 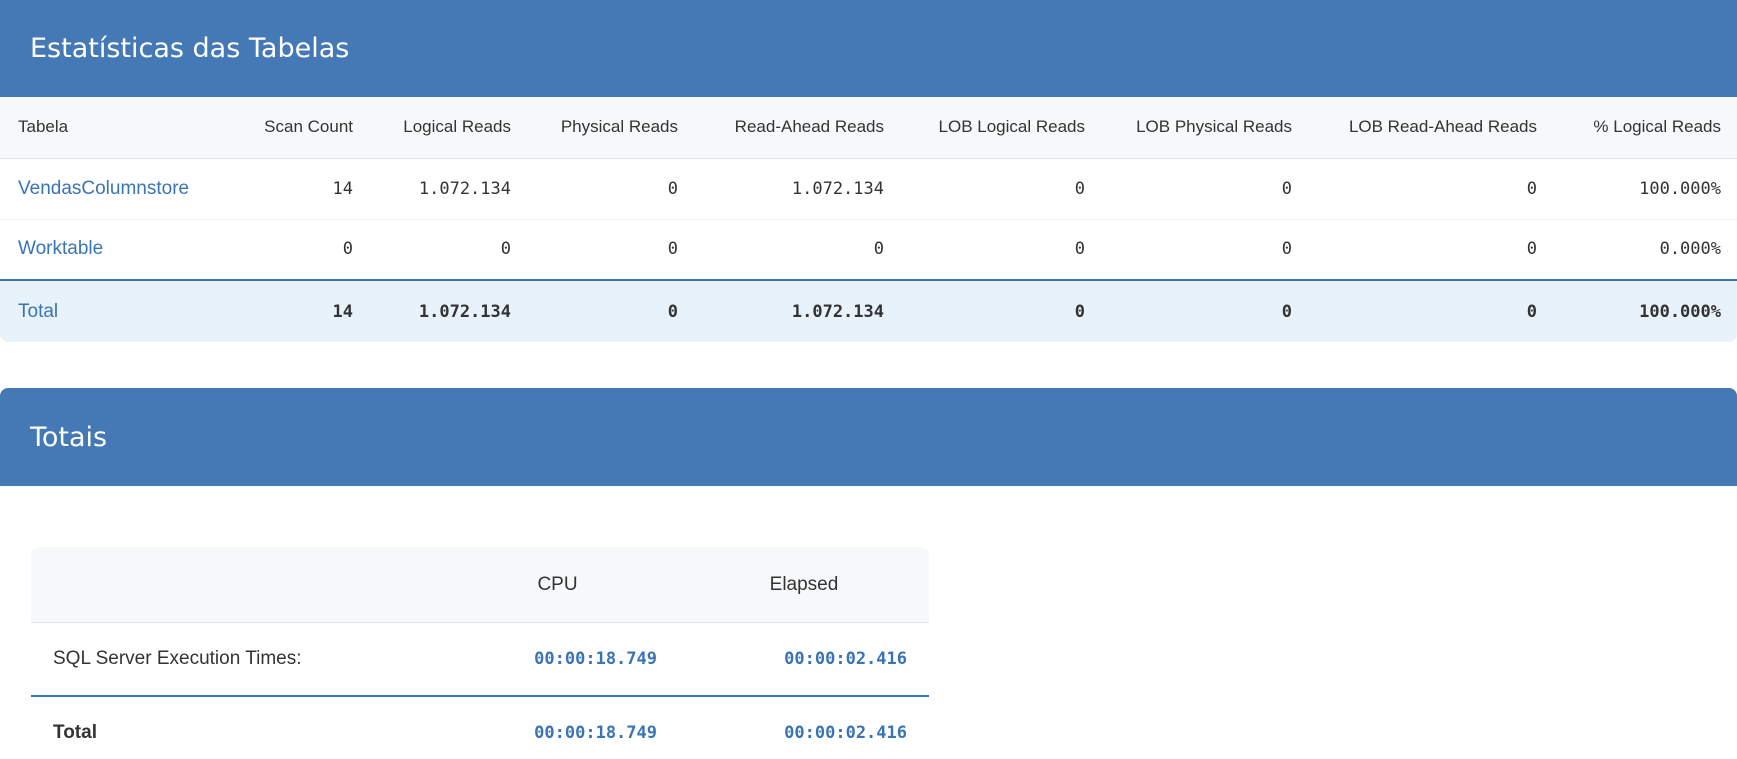 What do you see at coordinates (1430, 128) in the screenshot?
I see `column-header-lob-read-ahead-reads: LOB Read-Ahead Reads` at bounding box center [1430, 128].